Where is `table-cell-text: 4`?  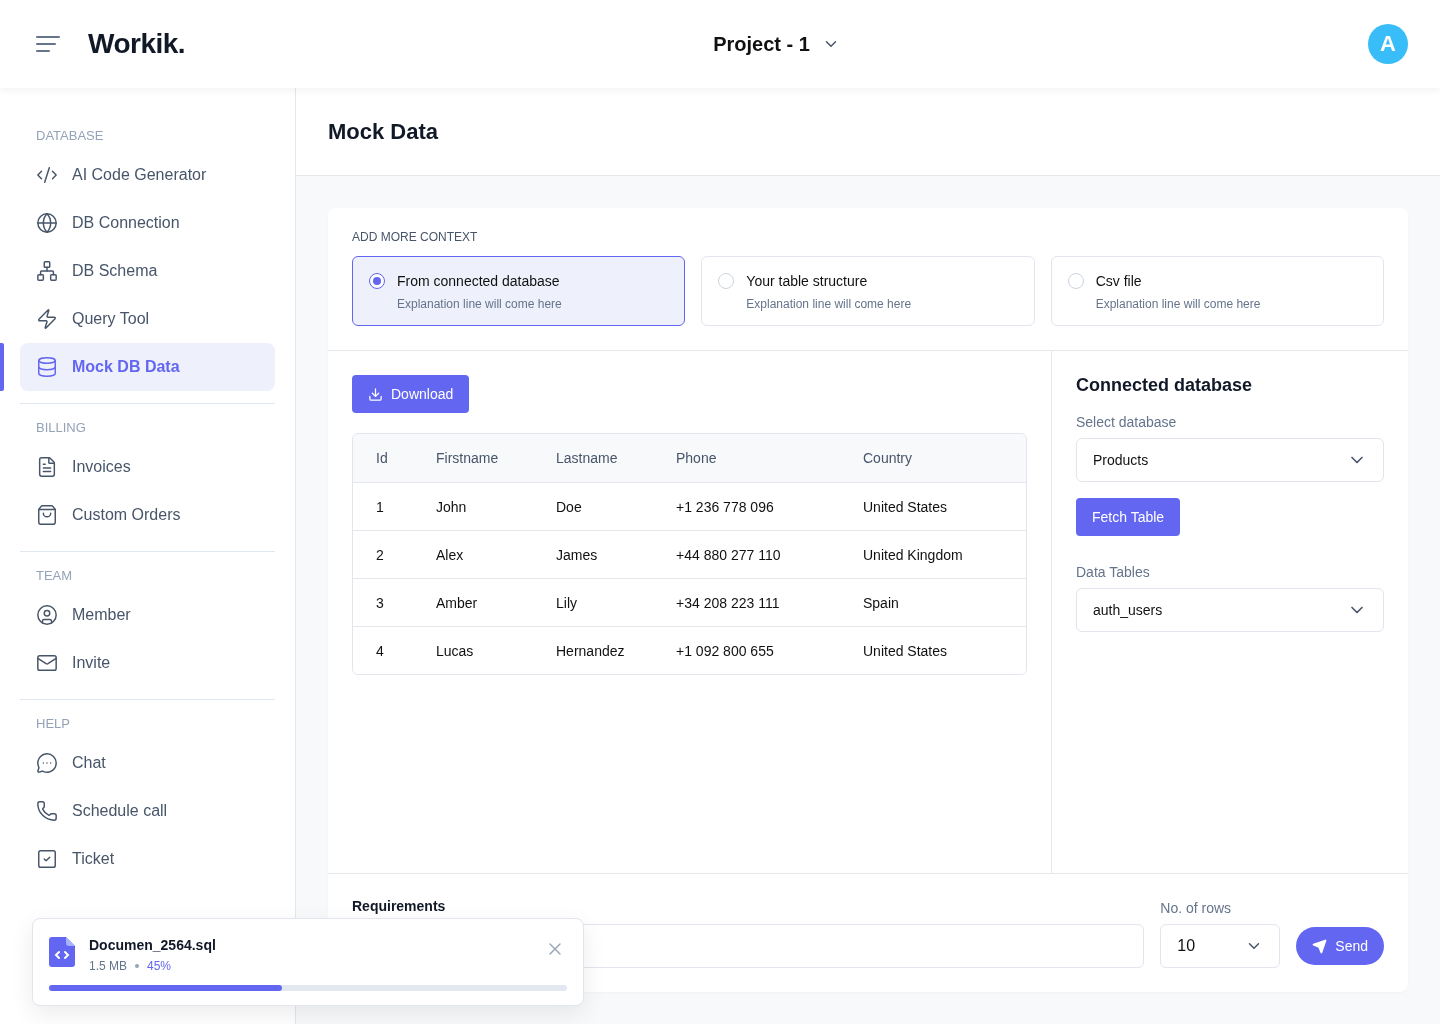
table-cell-text: 4 is located at coordinates (380, 650).